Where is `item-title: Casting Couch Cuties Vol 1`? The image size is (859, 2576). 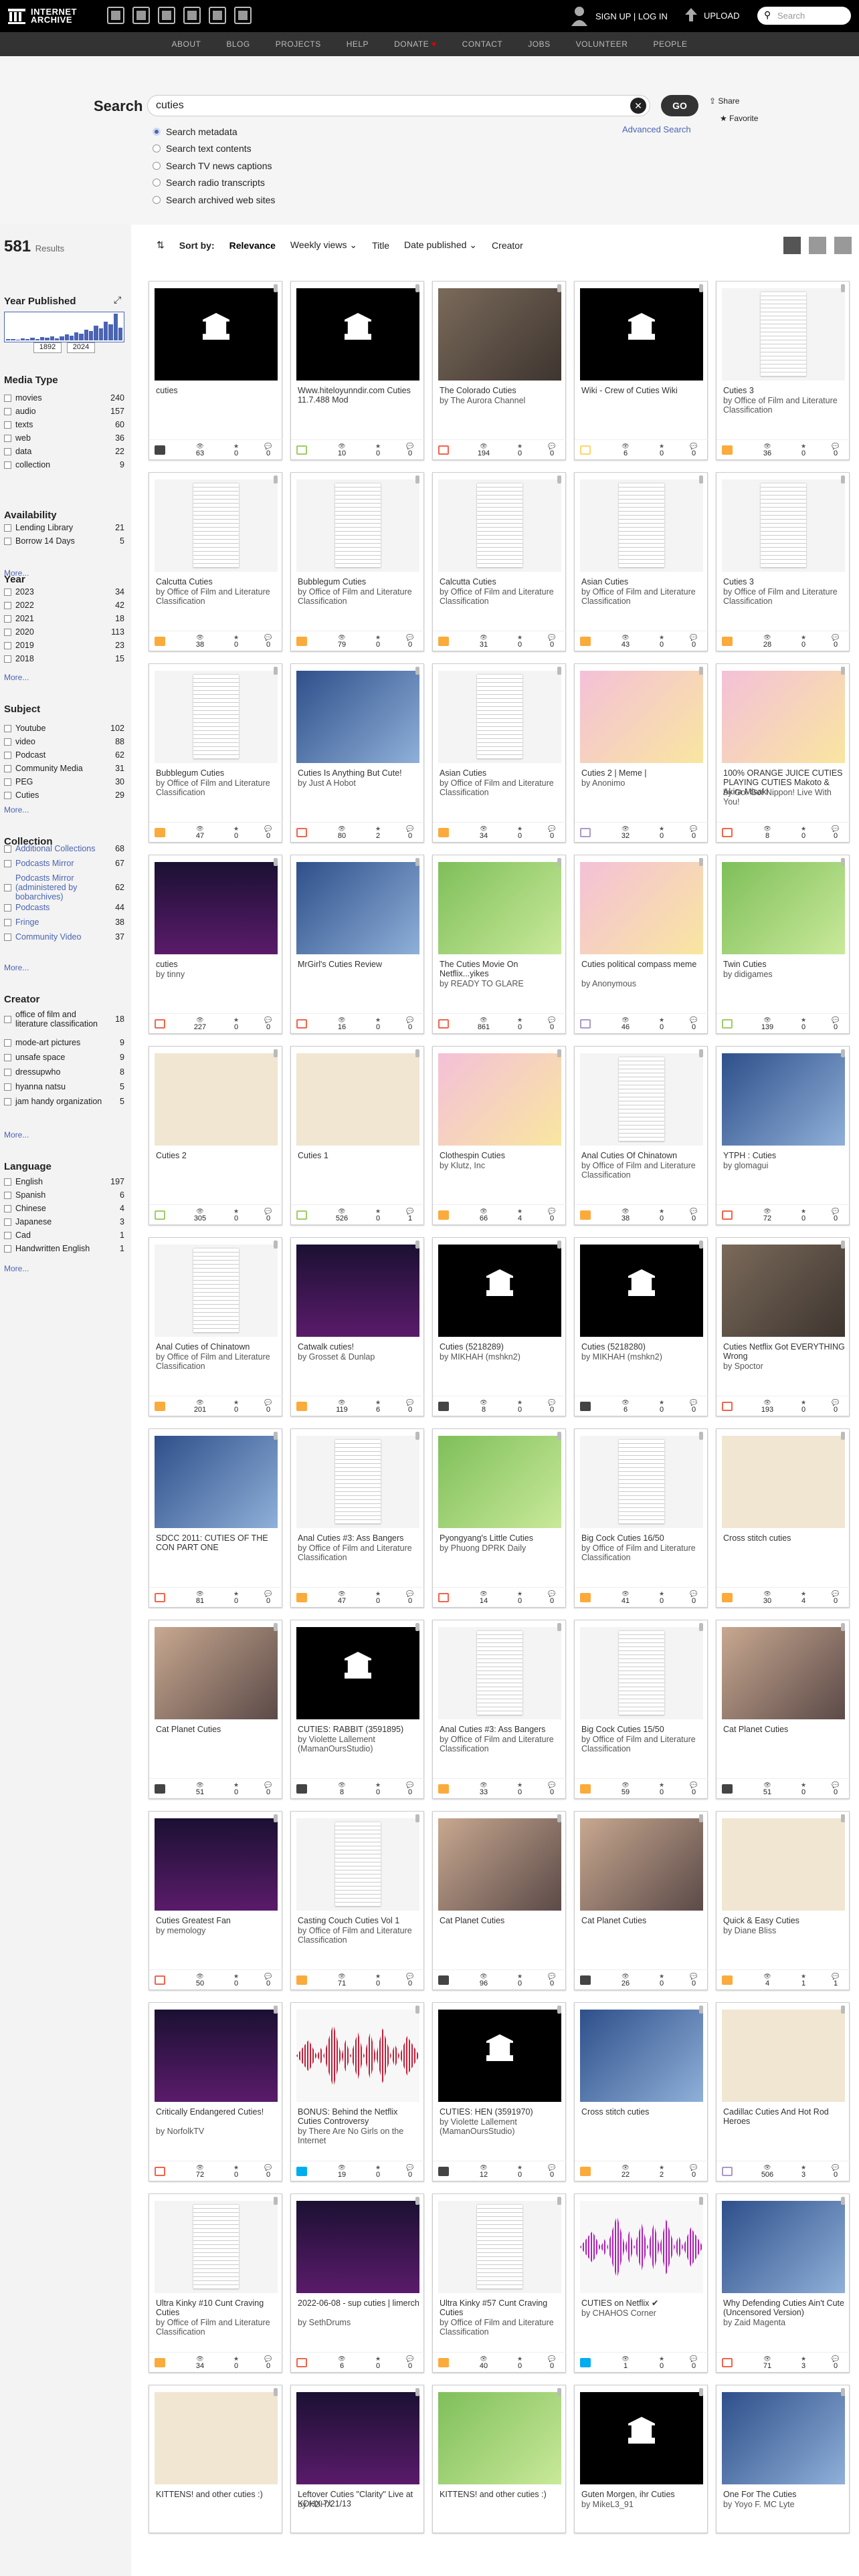
item-title: Casting Couch Cuties Vol 1 is located at coordinates (358, 1920).